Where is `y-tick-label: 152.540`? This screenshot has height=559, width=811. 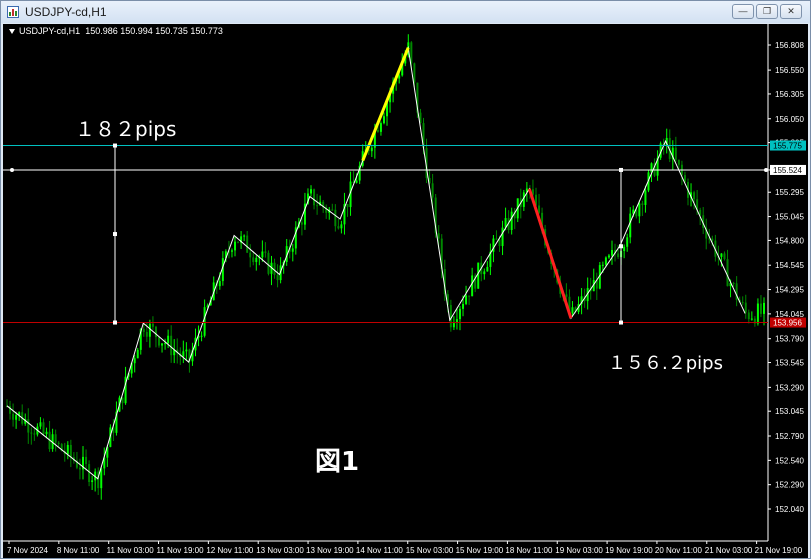
y-tick-label: 152.540 is located at coordinates (789, 460).